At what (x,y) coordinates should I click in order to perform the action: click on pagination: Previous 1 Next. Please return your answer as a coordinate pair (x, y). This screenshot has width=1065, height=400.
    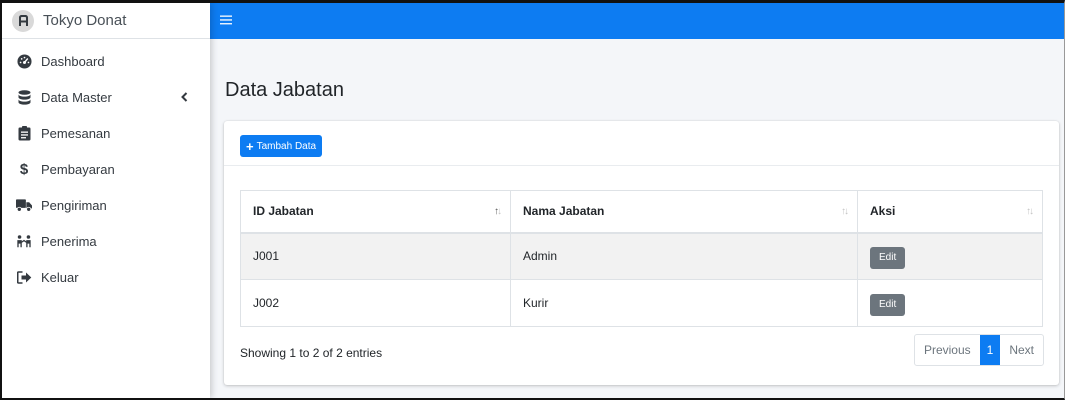
    Looking at the image, I should click on (978, 350).